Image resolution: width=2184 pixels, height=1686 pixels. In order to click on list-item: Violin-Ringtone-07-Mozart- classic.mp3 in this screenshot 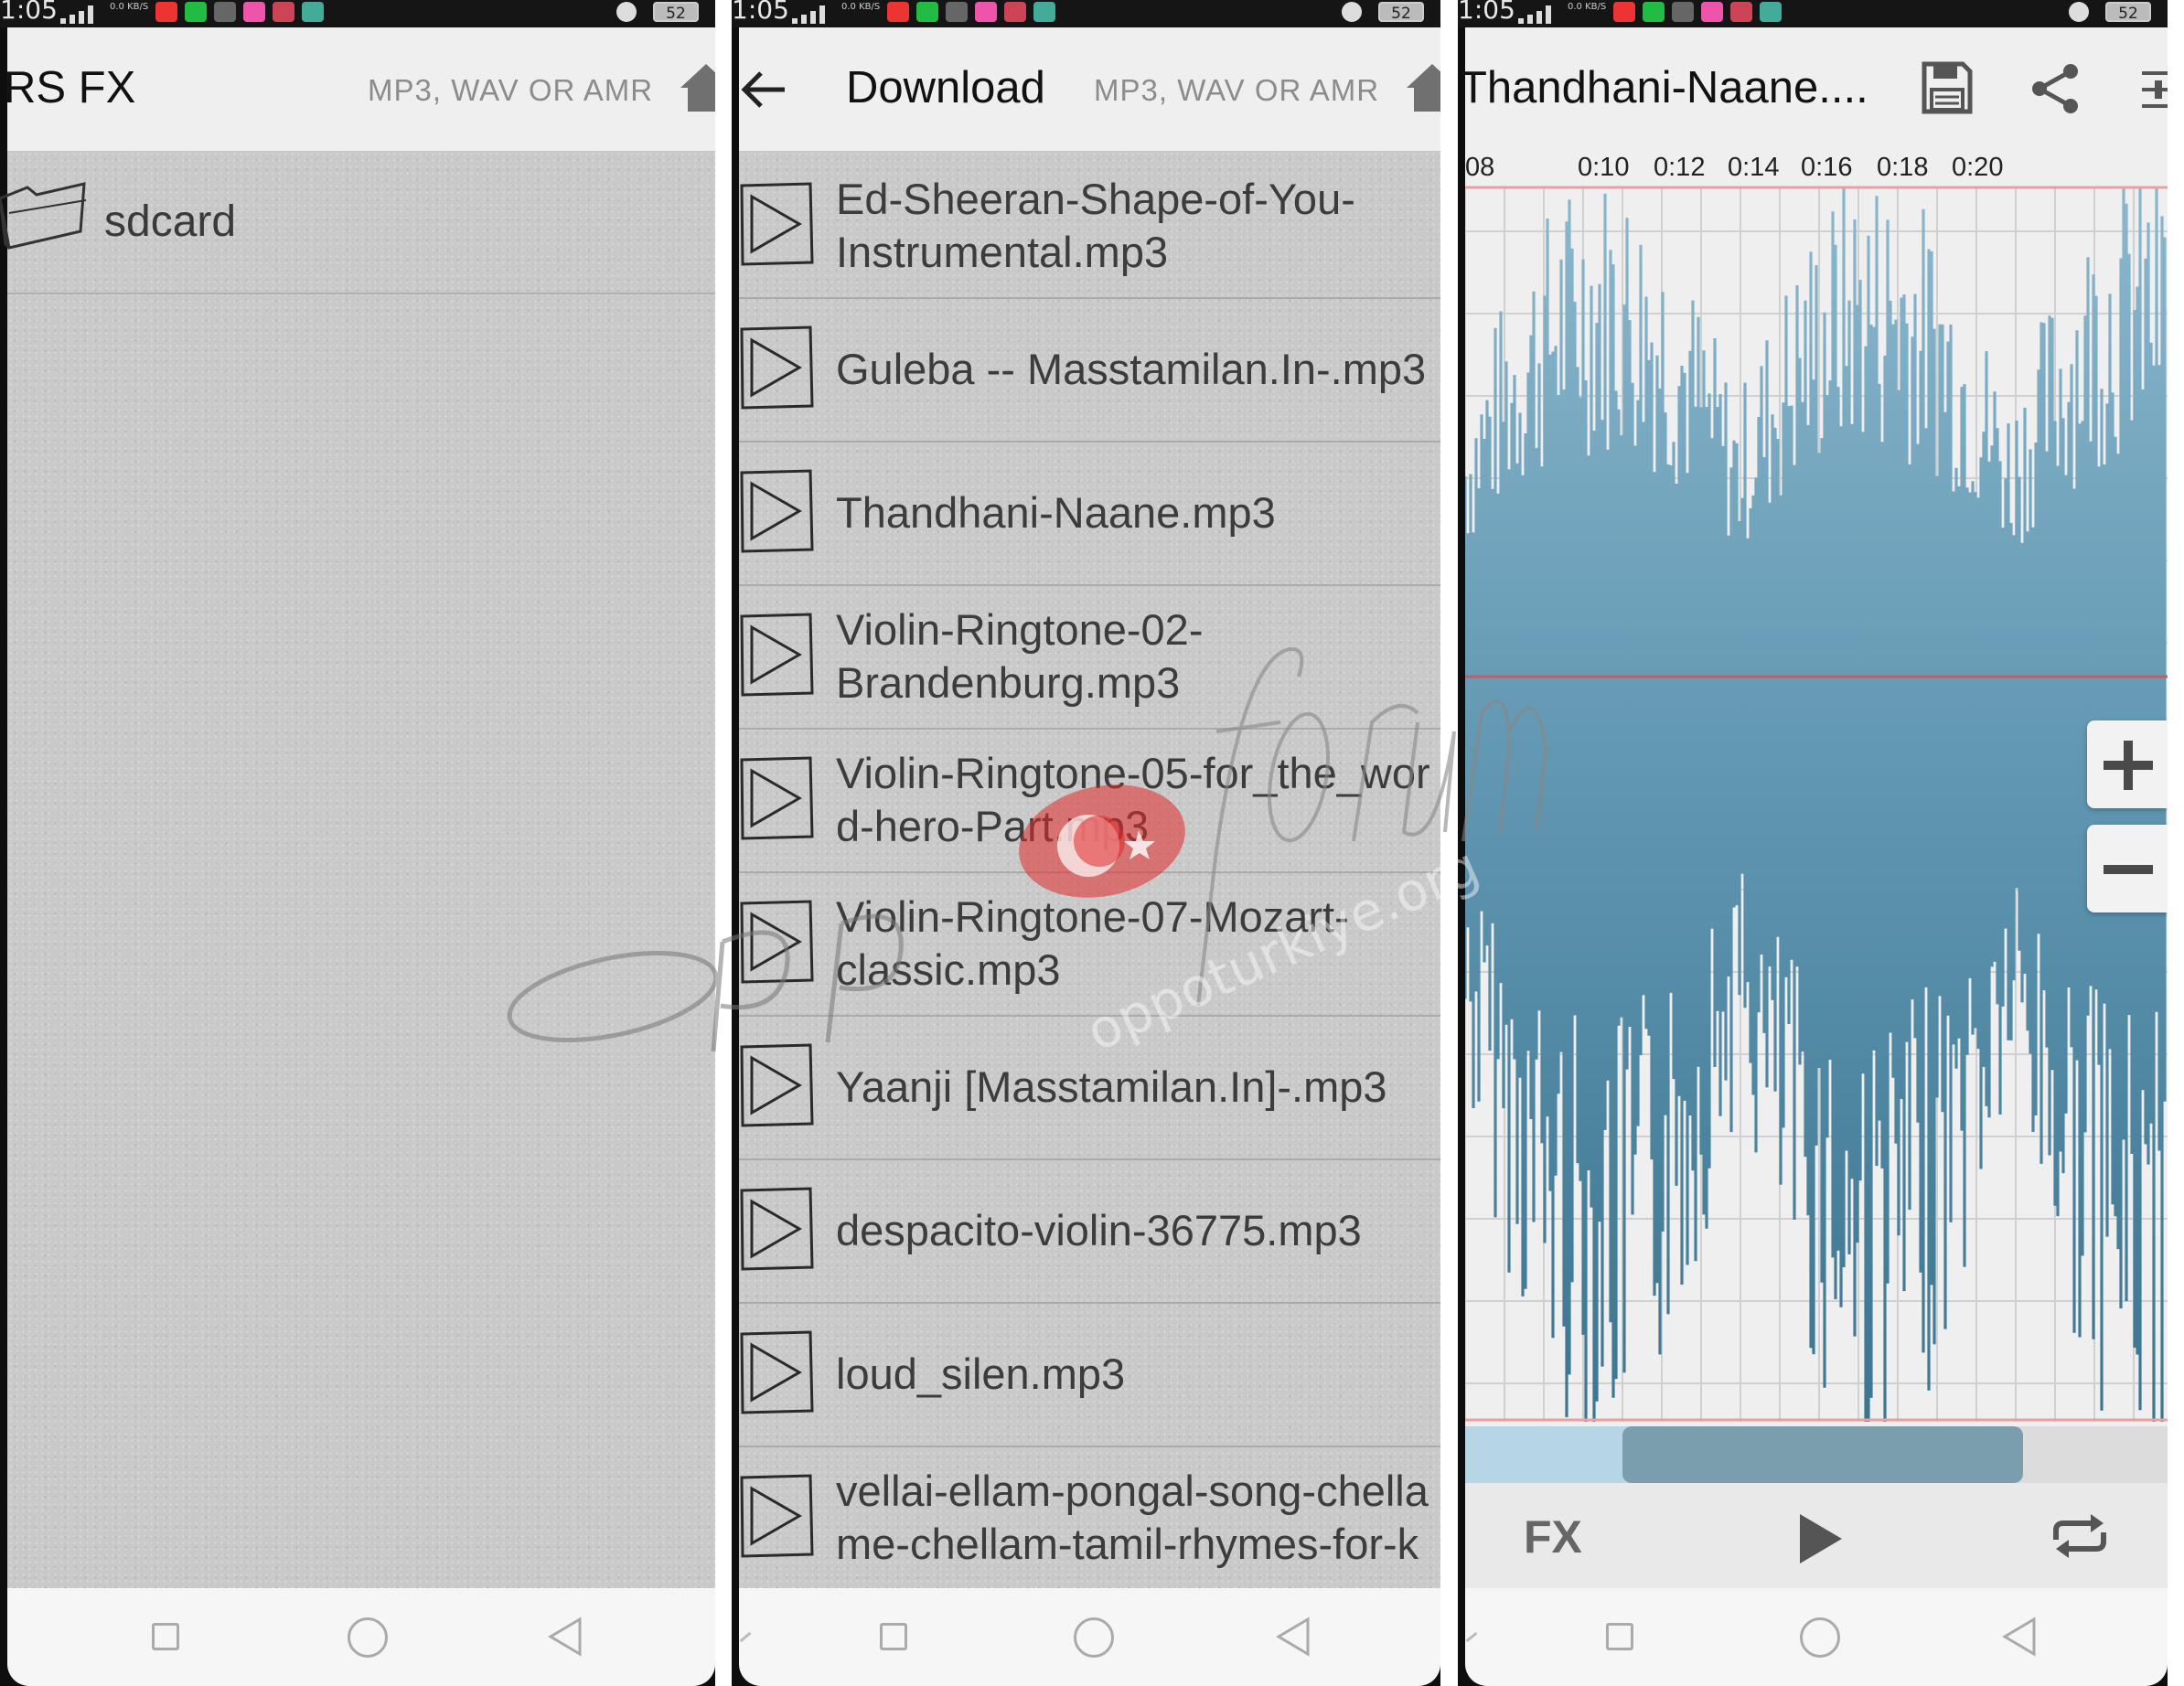, I will do `click(1089, 944)`.